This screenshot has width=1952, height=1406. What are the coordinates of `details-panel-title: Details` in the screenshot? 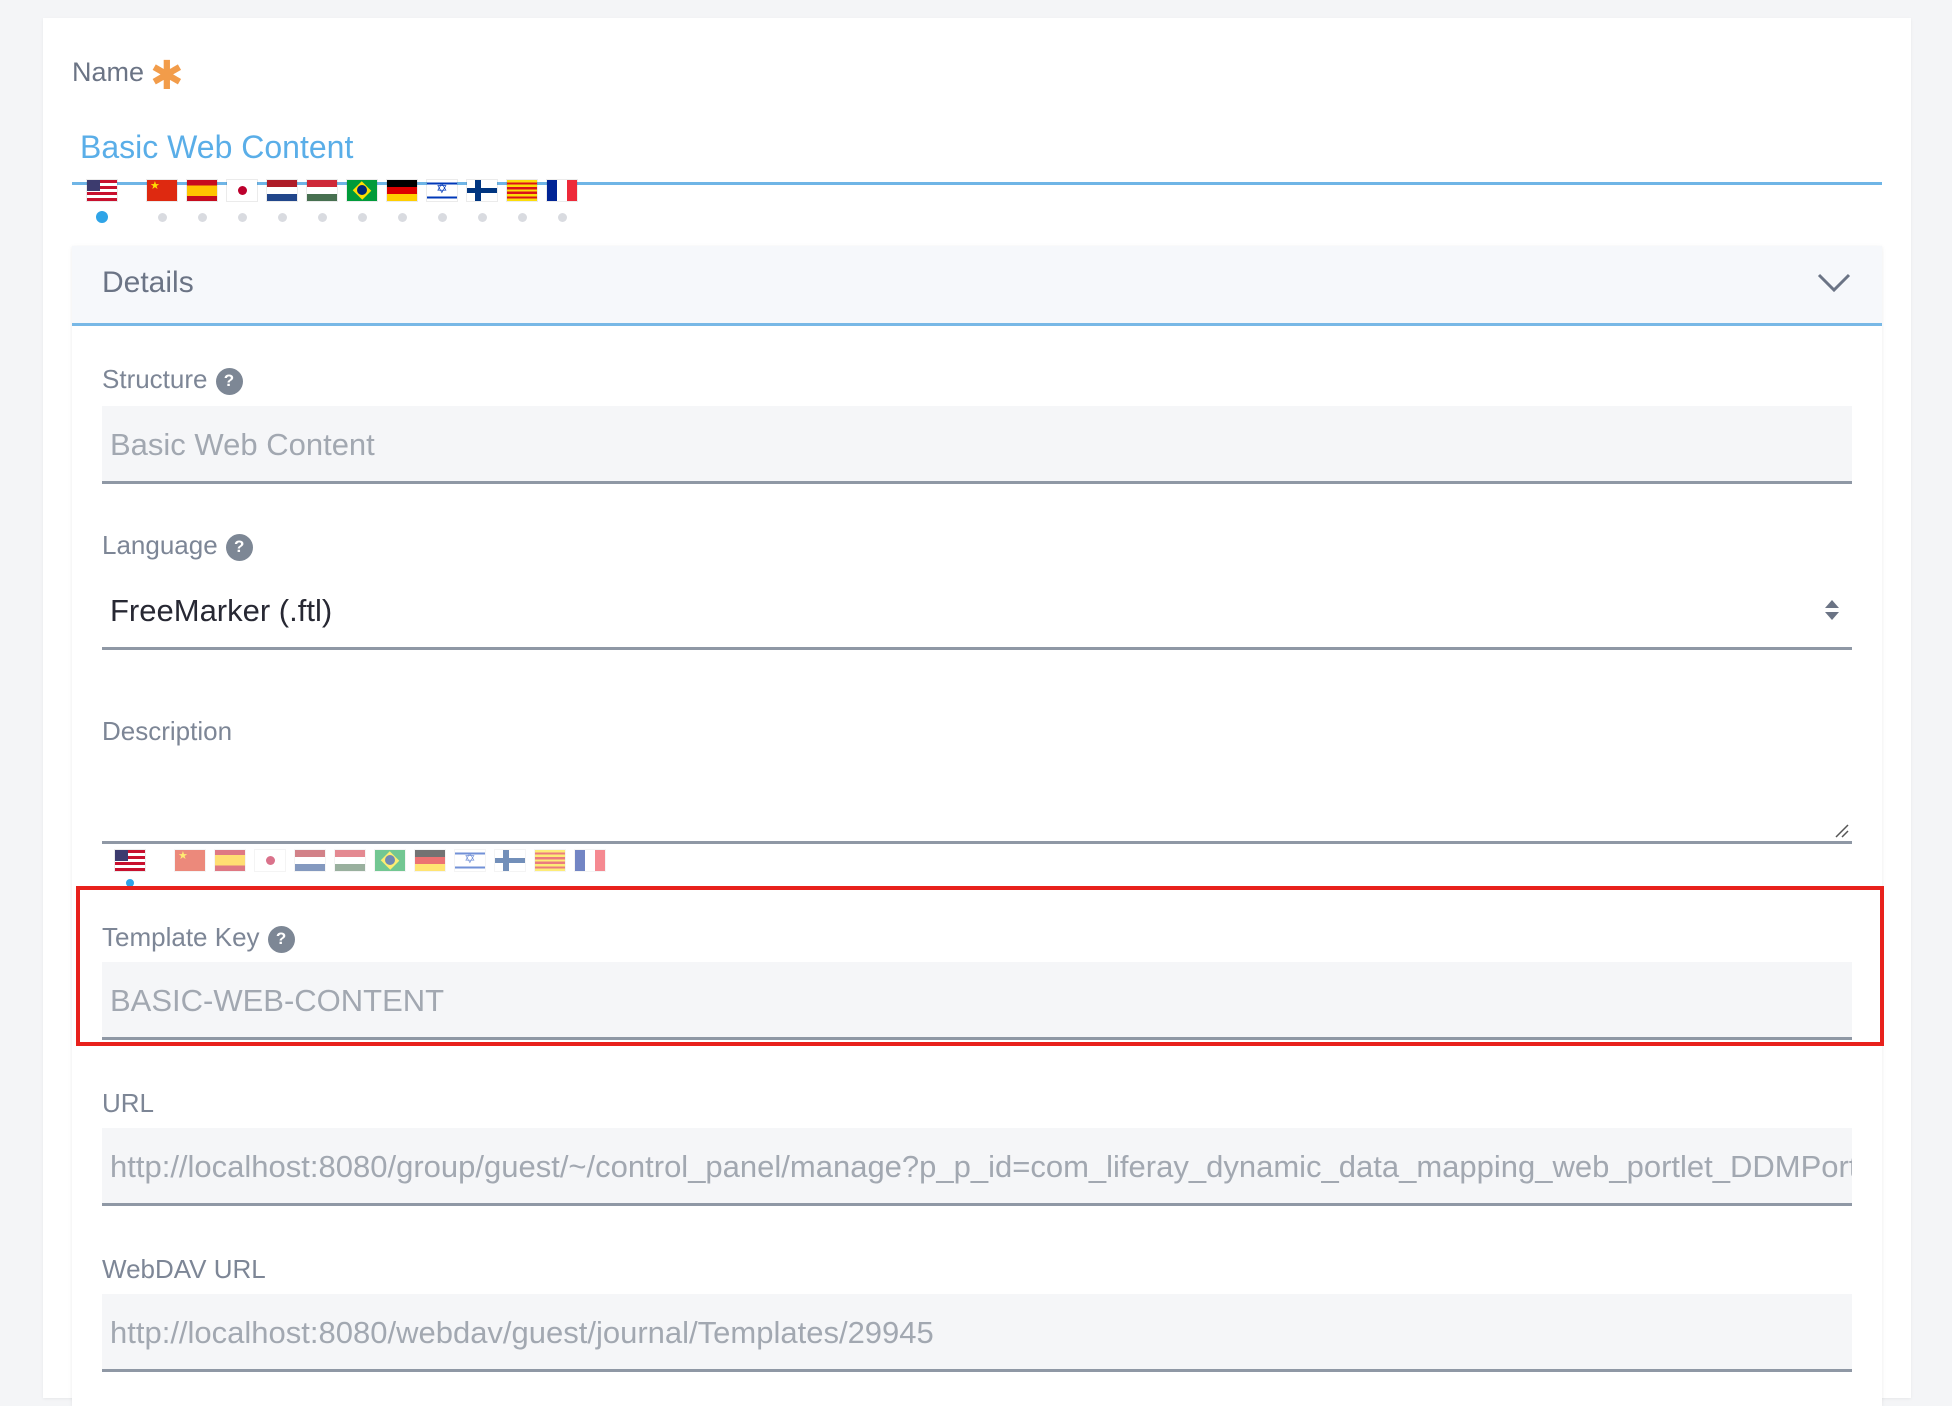 It's located at (148, 282).